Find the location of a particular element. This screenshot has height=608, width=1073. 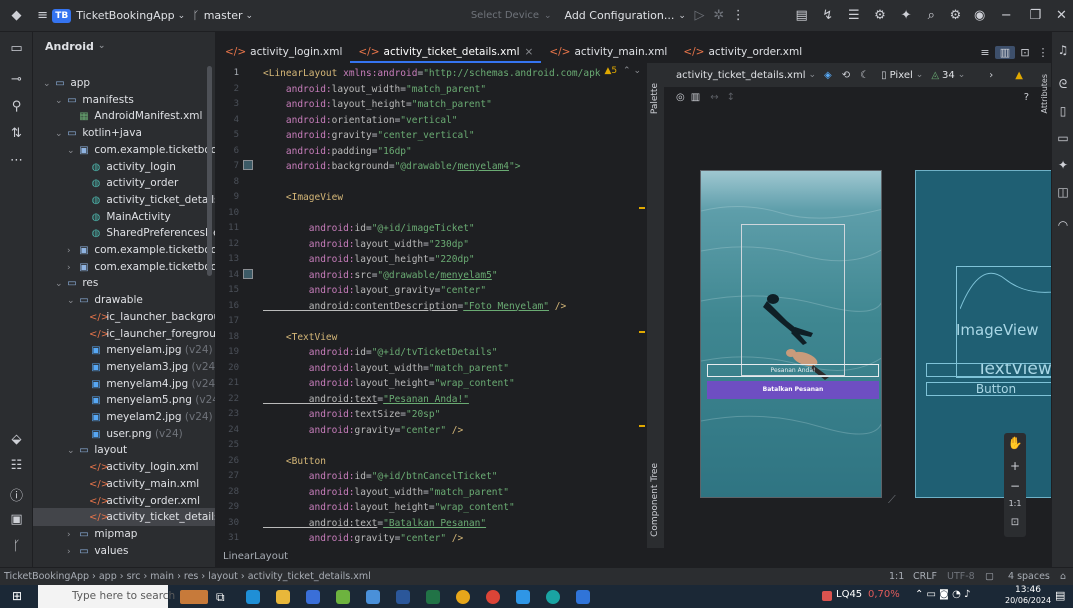

blueprint-button: Button is located at coordinates (988, 389).